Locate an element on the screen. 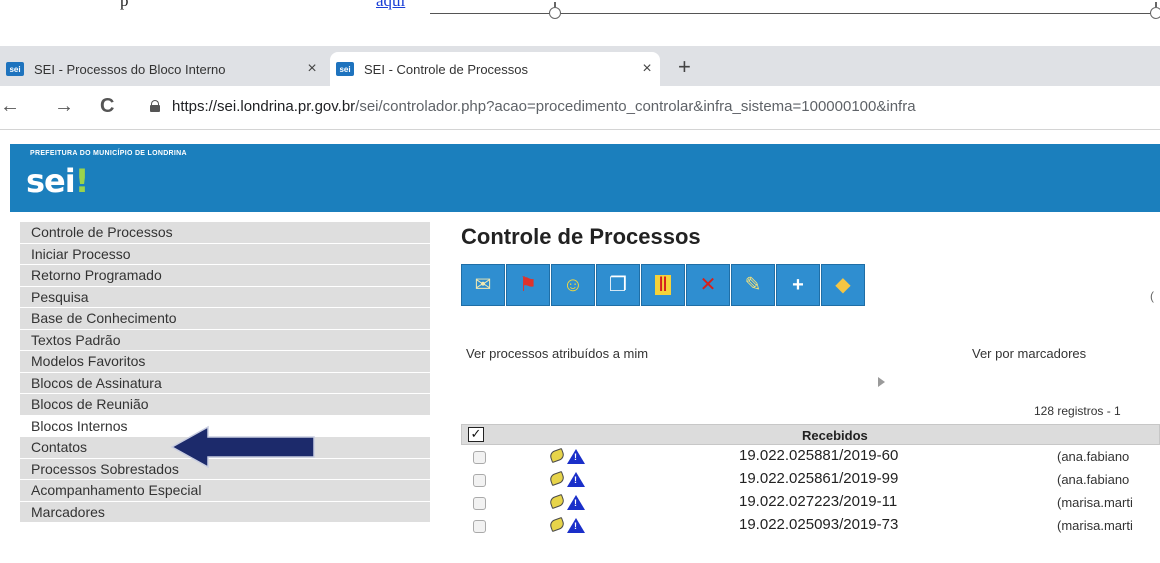  view-by-markers-link: Ver por marcadores is located at coordinates (1029, 353).